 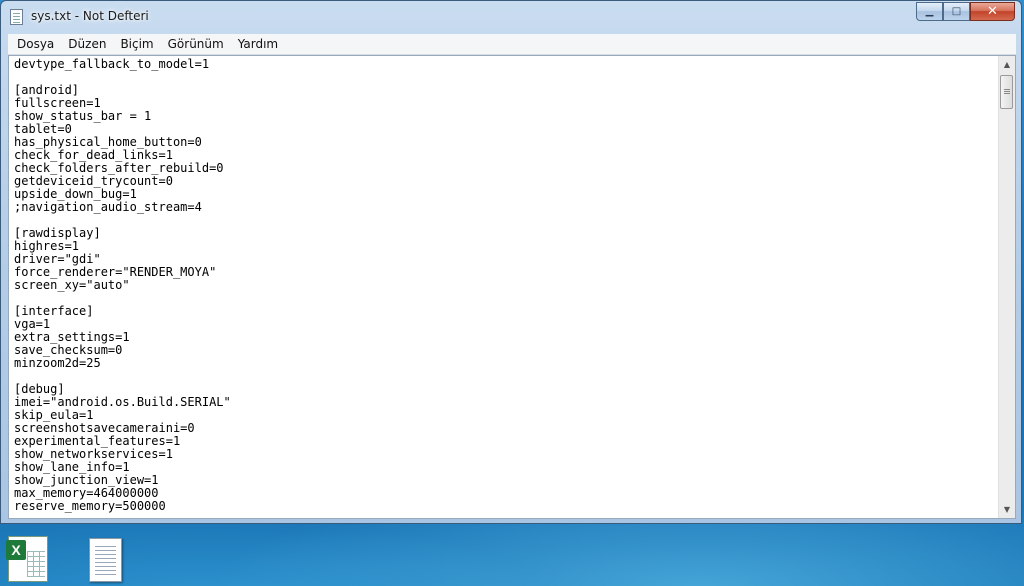 What do you see at coordinates (506, 181) in the screenshot?
I see `text-line: getdeviceid_trycount=0` at bounding box center [506, 181].